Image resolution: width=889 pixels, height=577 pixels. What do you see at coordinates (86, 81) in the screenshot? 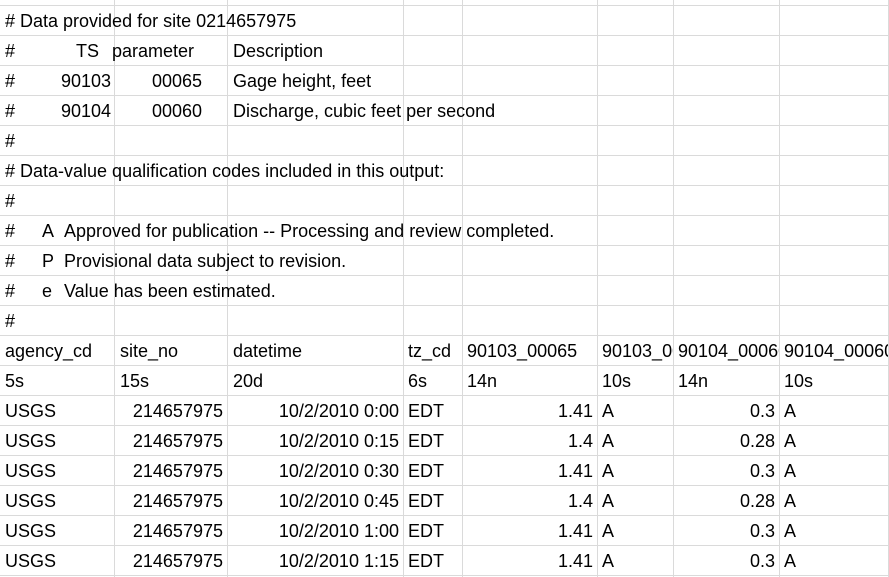
I see `comment-ts-value: 90103` at bounding box center [86, 81].